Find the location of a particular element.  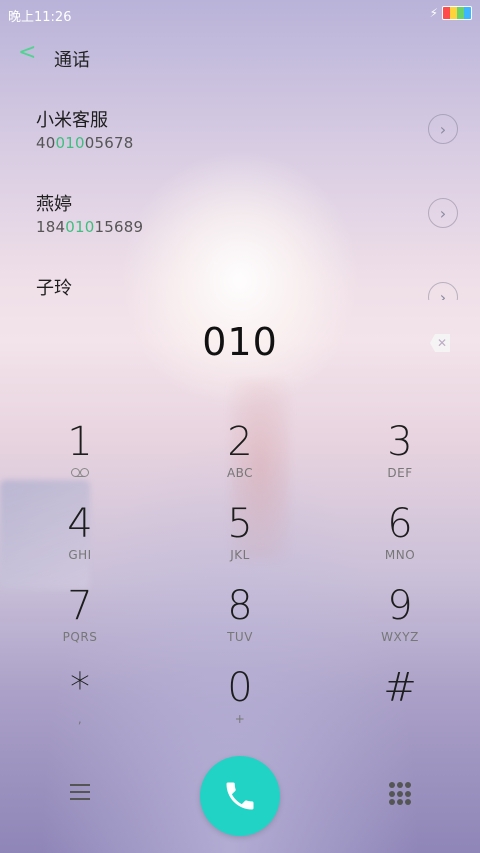

key-letters: JKL is located at coordinates (240, 555).